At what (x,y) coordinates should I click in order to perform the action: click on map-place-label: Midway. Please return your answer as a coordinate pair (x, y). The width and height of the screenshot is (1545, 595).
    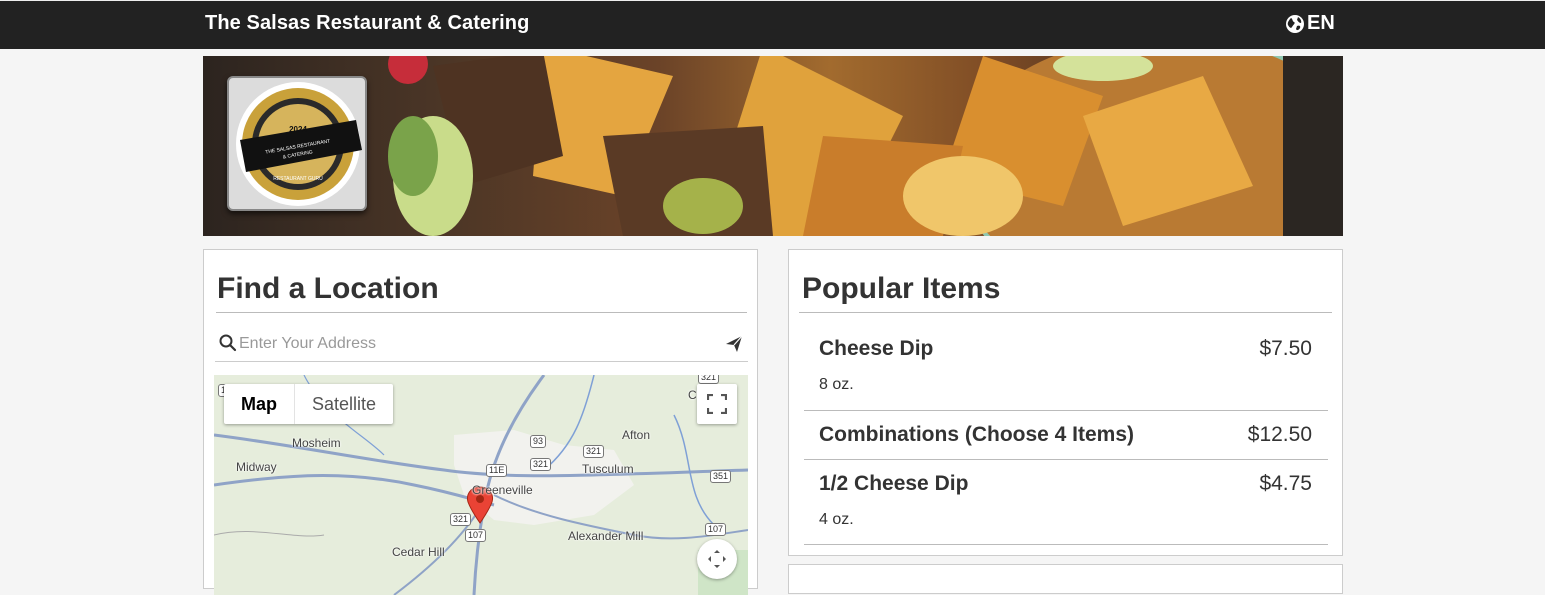
    Looking at the image, I should click on (256, 467).